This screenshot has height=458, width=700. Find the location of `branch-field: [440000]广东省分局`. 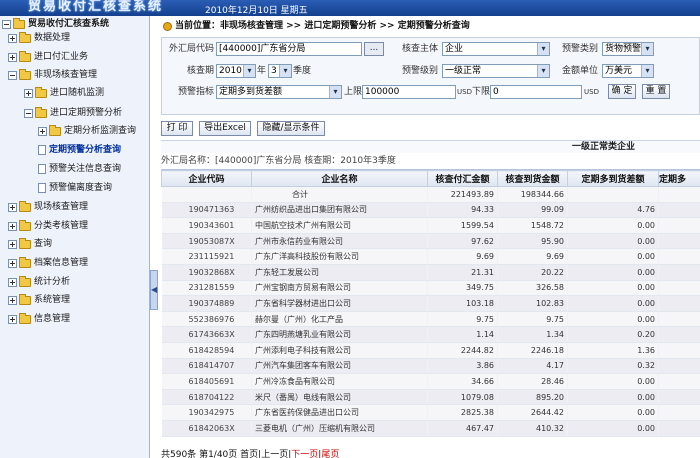

branch-field: [440000]广东省分局 is located at coordinates (289, 49).